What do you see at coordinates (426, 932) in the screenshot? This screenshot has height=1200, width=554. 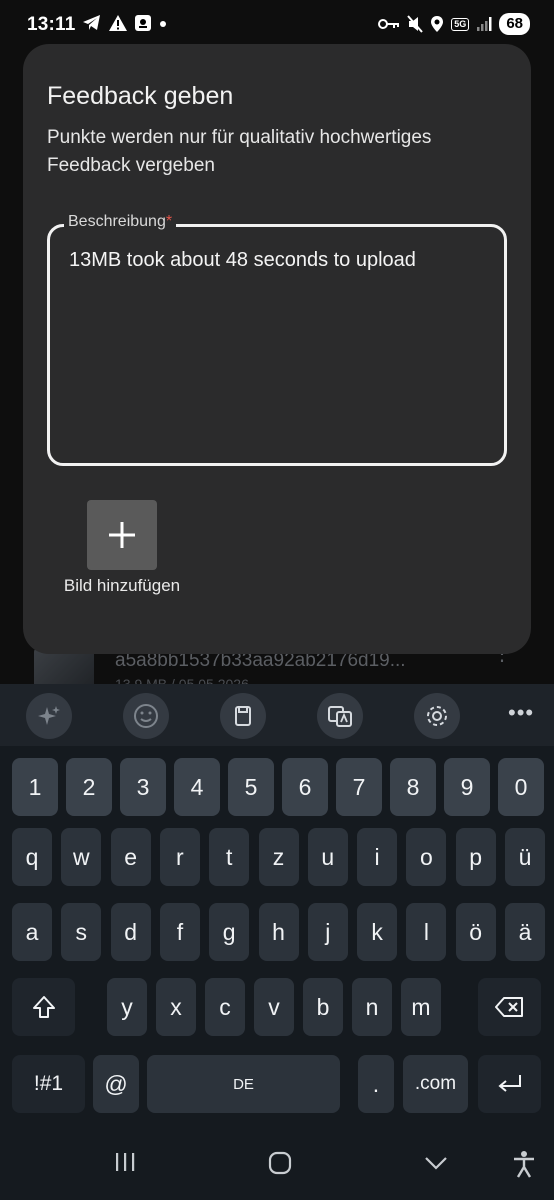 I see `key-letter-row2-8: l` at bounding box center [426, 932].